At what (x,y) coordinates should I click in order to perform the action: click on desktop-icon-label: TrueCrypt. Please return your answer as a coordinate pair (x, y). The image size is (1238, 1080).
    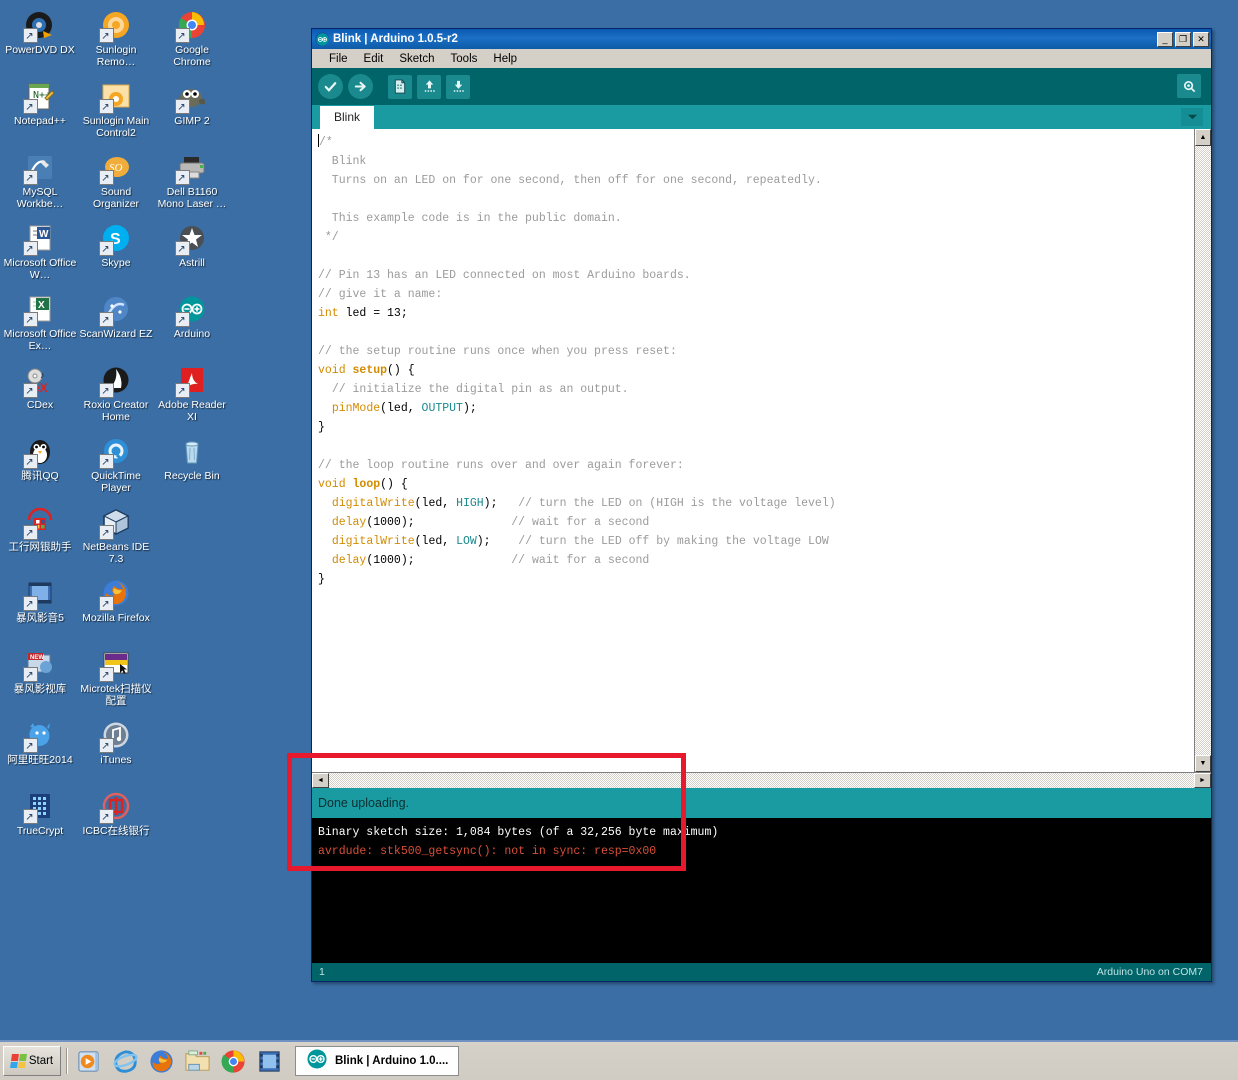
    Looking at the image, I should click on (40, 831).